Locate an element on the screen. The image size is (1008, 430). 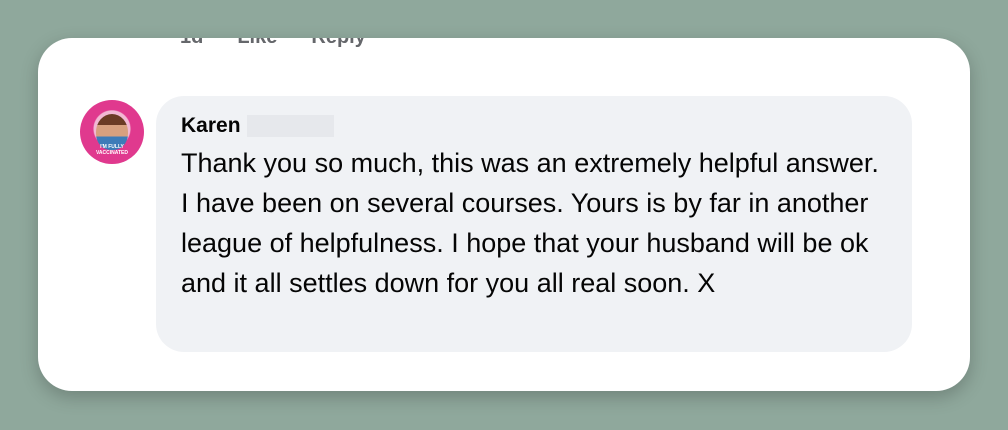
avatar-badge-text: I'M FULLY VACCINATED is located at coordinates (112, 150).